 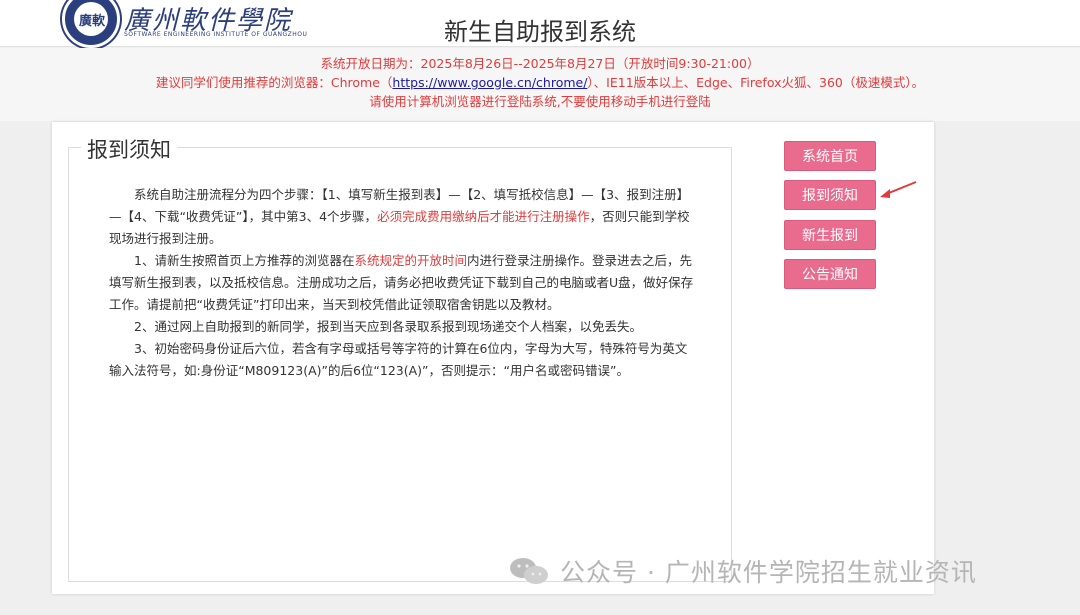 What do you see at coordinates (483, 216) in the screenshot?
I see `highlight-text: 必须完成费用缴纳后才能进行注册操作` at bounding box center [483, 216].